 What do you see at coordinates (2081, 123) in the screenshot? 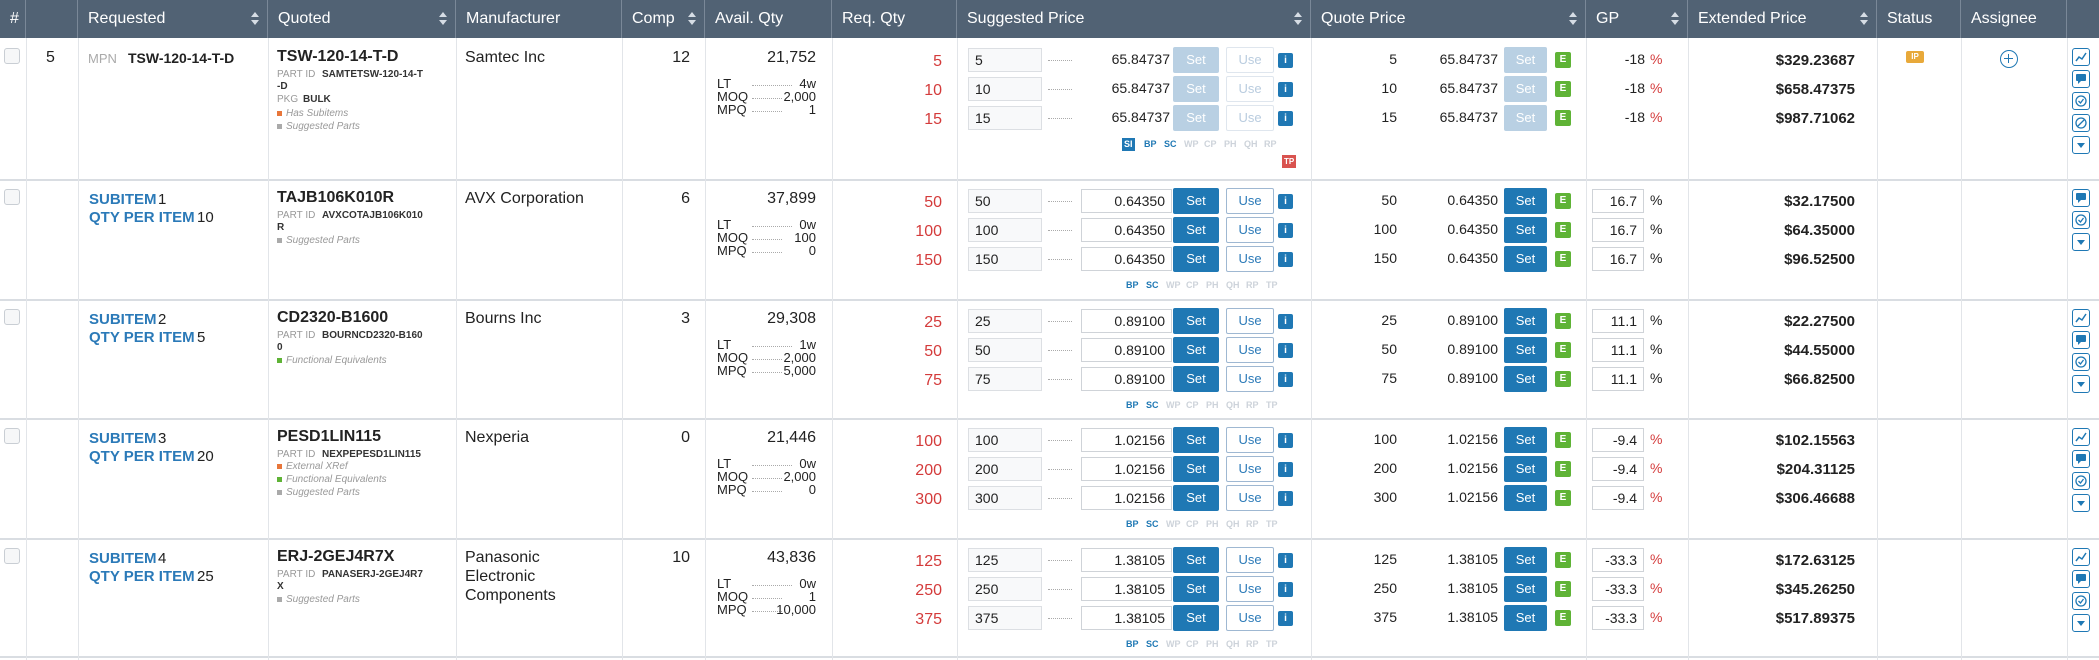
I see `link-icon` at bounding box center [2081, 123].